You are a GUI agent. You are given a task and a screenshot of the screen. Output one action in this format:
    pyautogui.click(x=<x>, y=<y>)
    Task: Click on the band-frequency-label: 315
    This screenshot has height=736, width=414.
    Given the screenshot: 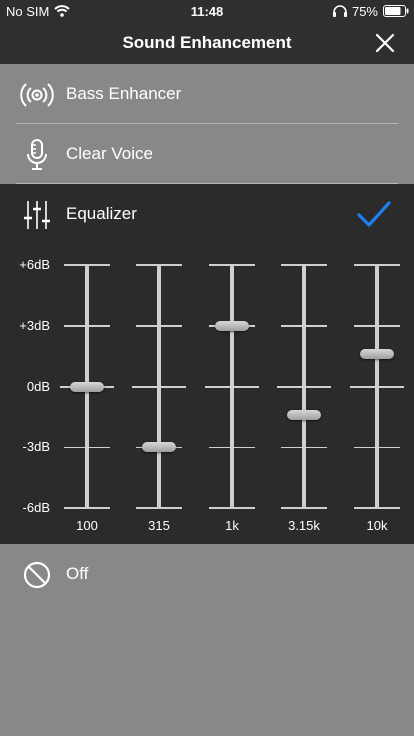 What is the action you would take?
    pyautogui.click(x=159, y=525)
    